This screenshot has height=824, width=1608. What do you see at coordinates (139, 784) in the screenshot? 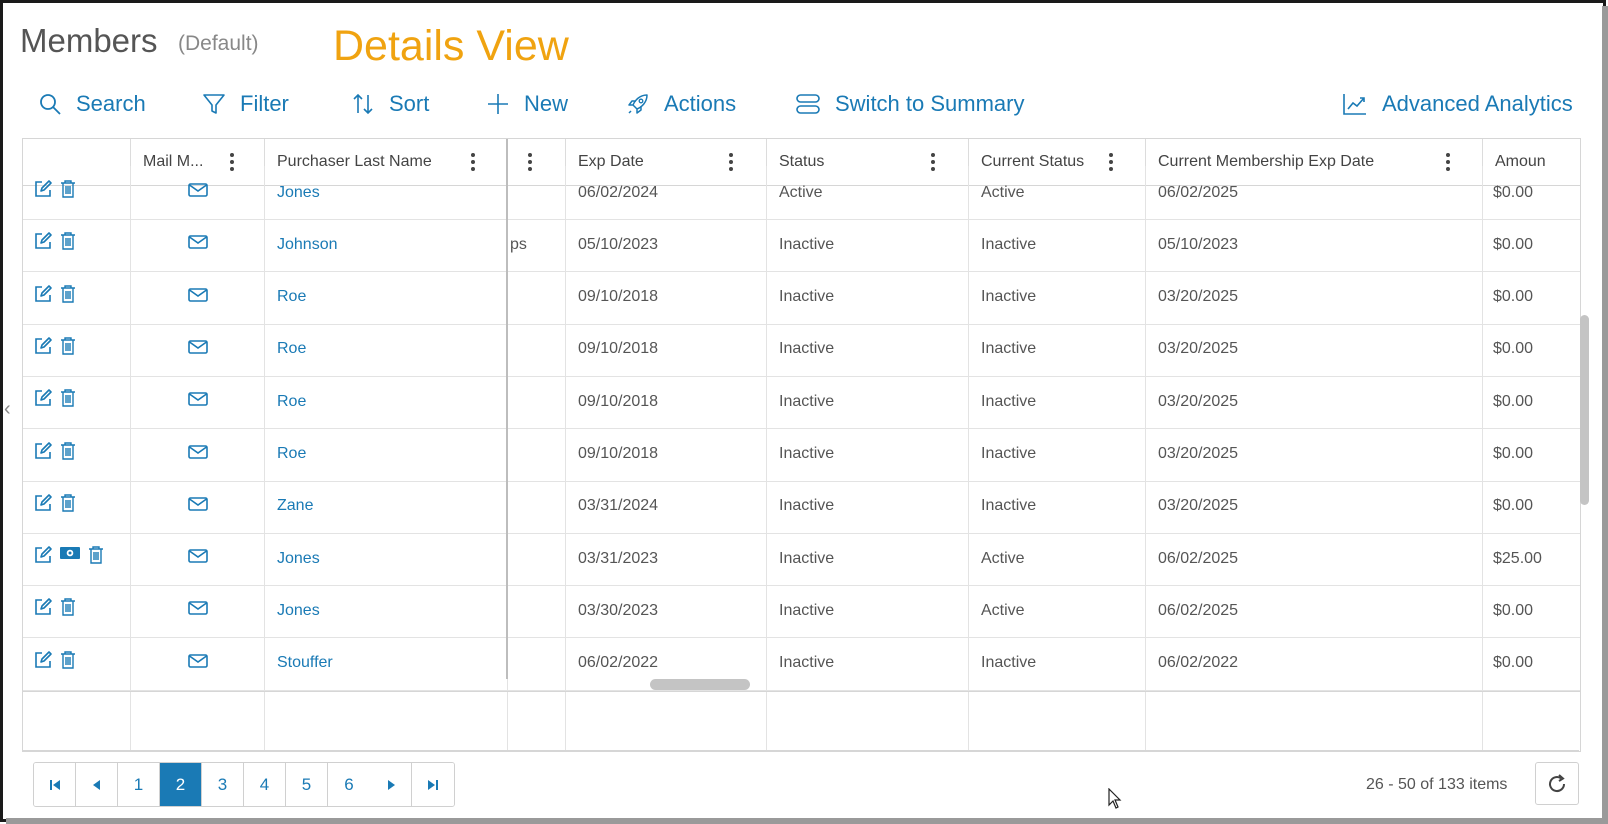
I see `page-button-1: 1` at bounding box center [139, 784].